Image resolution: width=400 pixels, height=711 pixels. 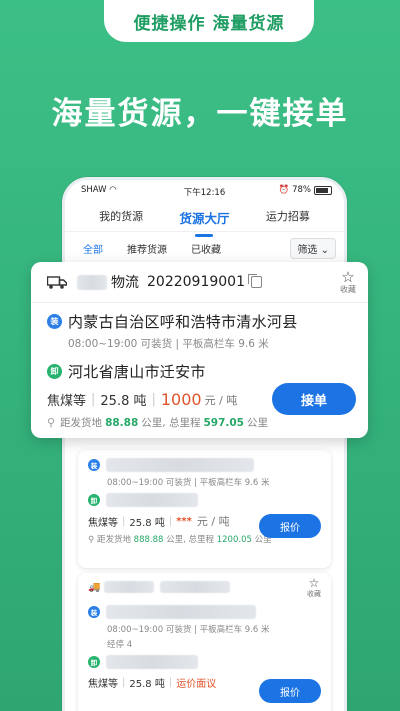 I want to click on status-bar: SHAW ◠ 下午12:16 ⏰ 78%, so click(x=204, y=190).